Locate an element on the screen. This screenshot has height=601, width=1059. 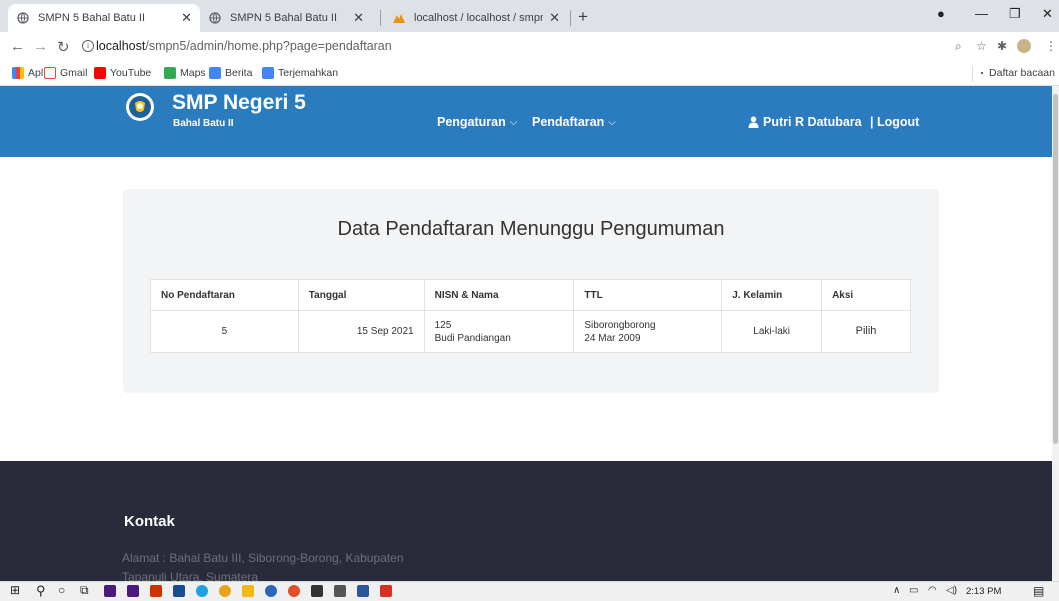
edge-icon is located at coordinates (202, 591).